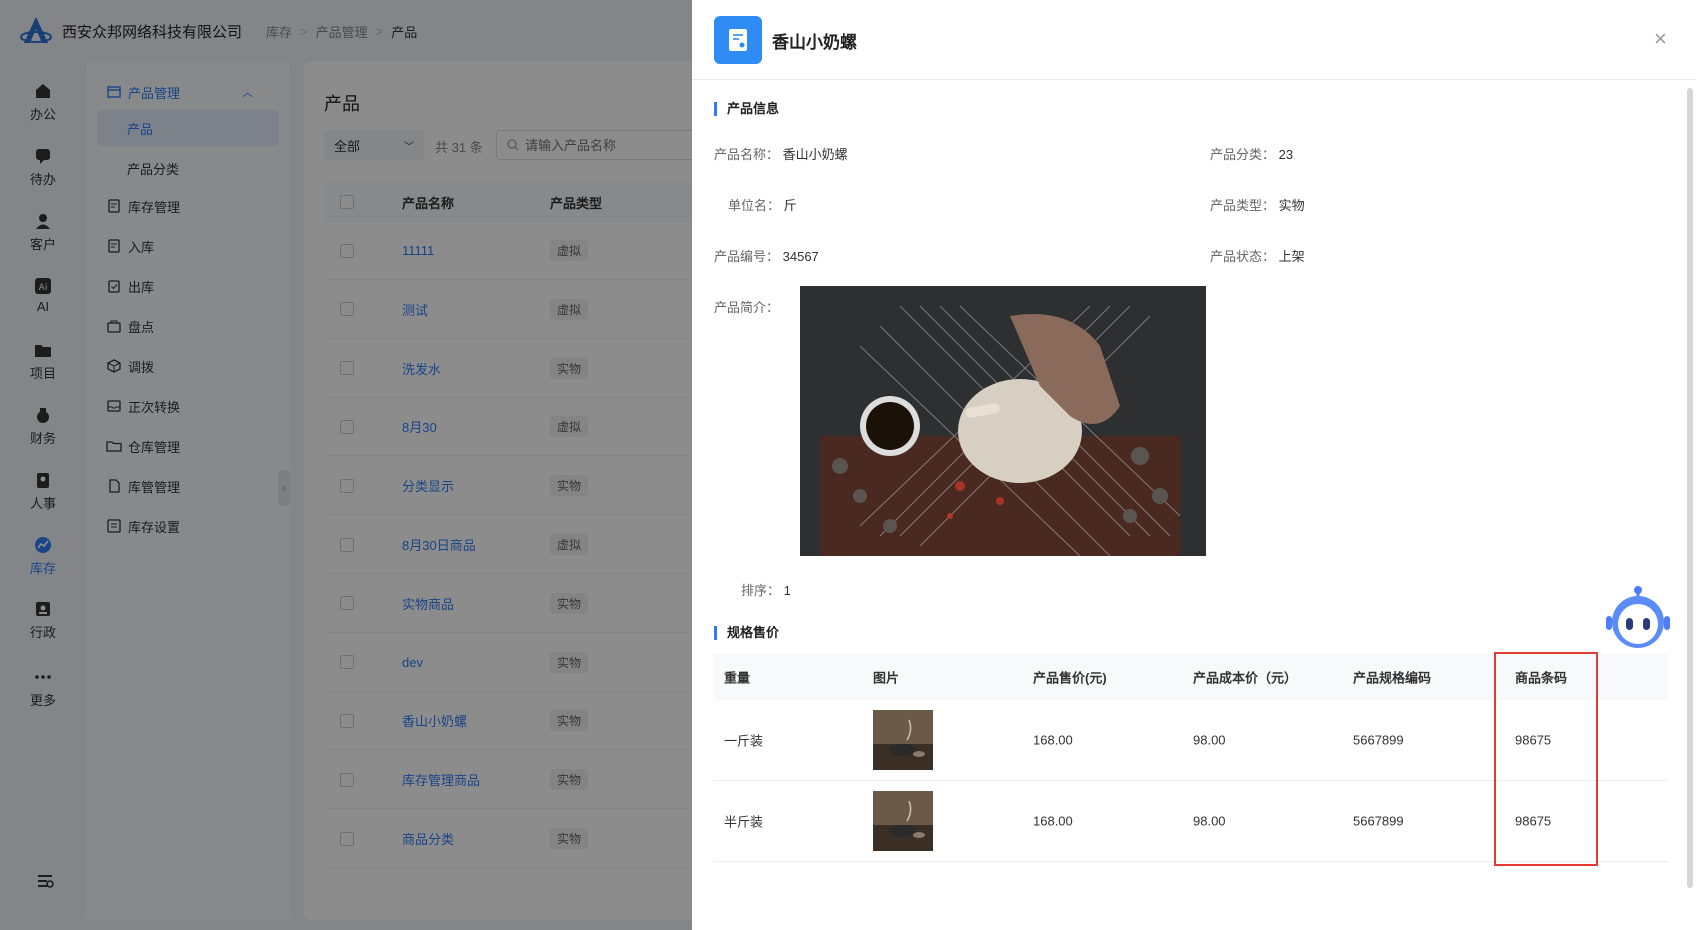  What do you see at coordinates (1243, 154) in the screenshot?
I see `field-label: 产品分类：` at bounding box center [1243, 154].